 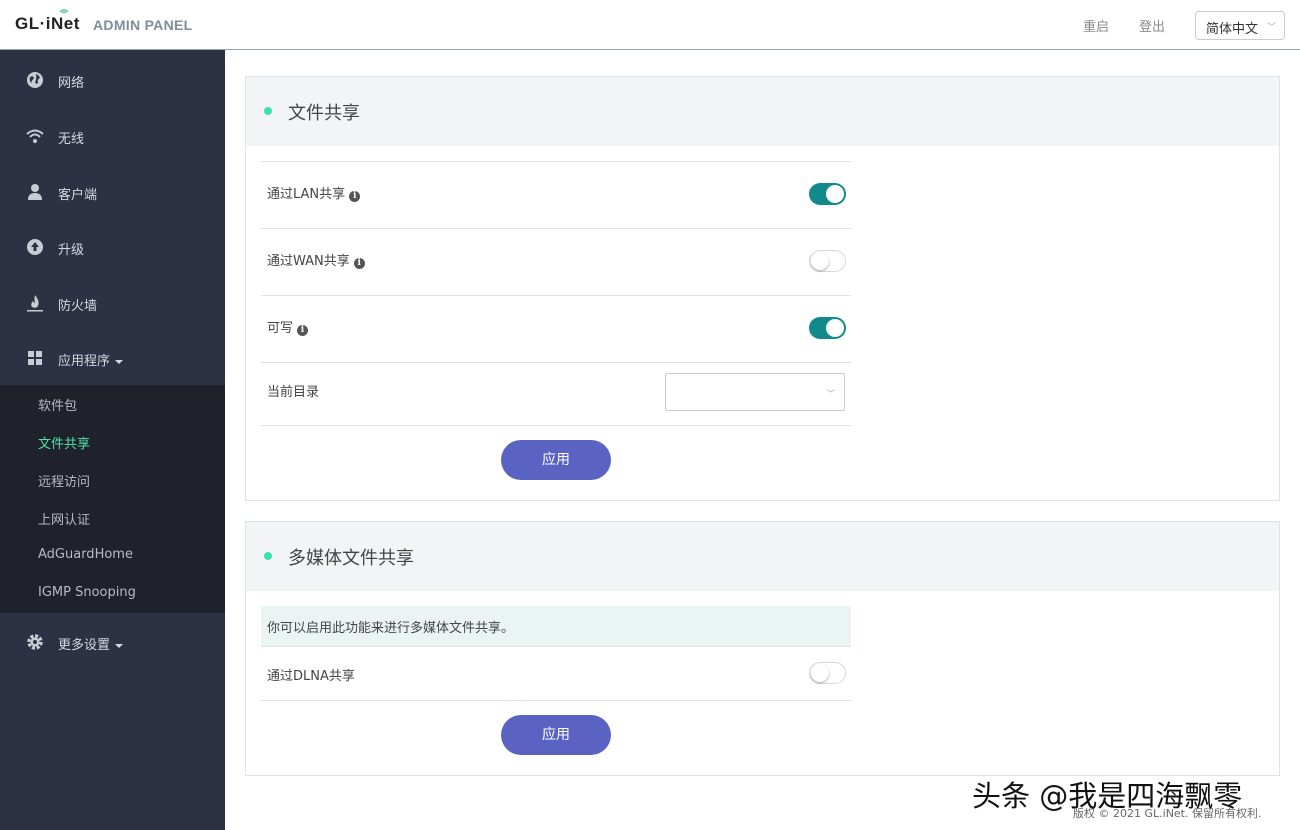 I want to click on lan-share-label: 通过LAN共享 i, so click(x=314, y=192).